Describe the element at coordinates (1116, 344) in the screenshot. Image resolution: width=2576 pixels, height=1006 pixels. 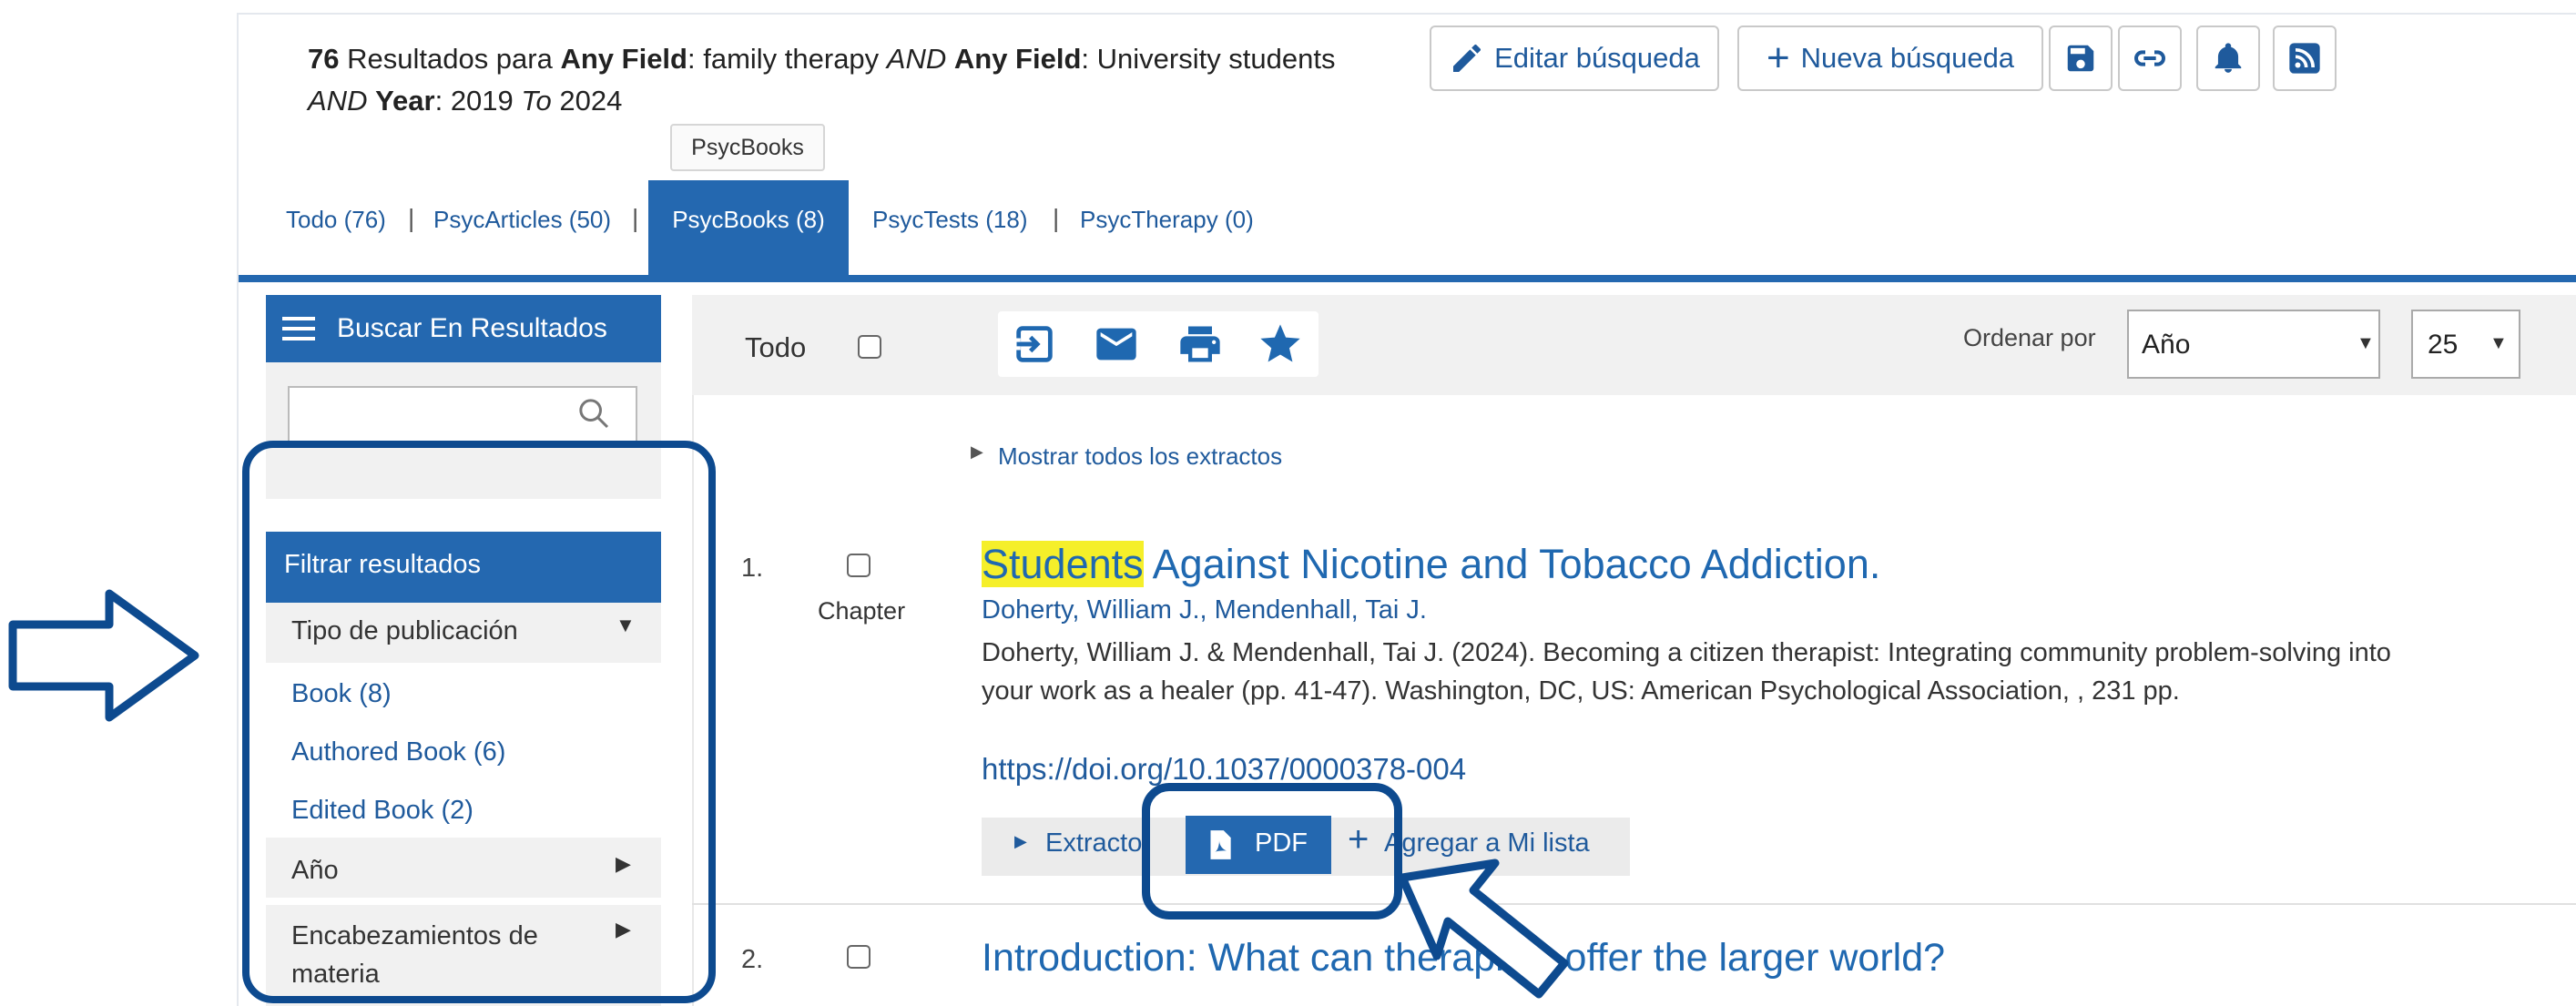
I see `email-icon` at that location.